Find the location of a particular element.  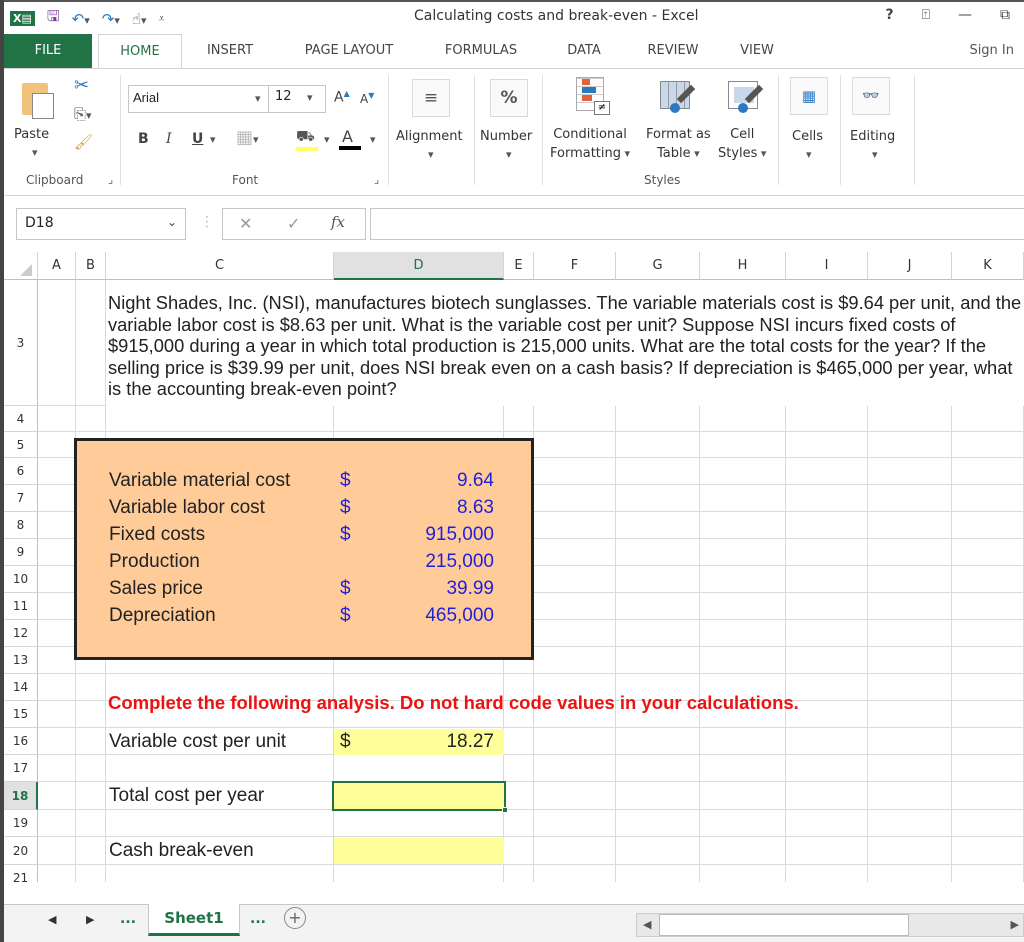

customize-qat-icon: ⩡ is located at coordinates (162, 19).